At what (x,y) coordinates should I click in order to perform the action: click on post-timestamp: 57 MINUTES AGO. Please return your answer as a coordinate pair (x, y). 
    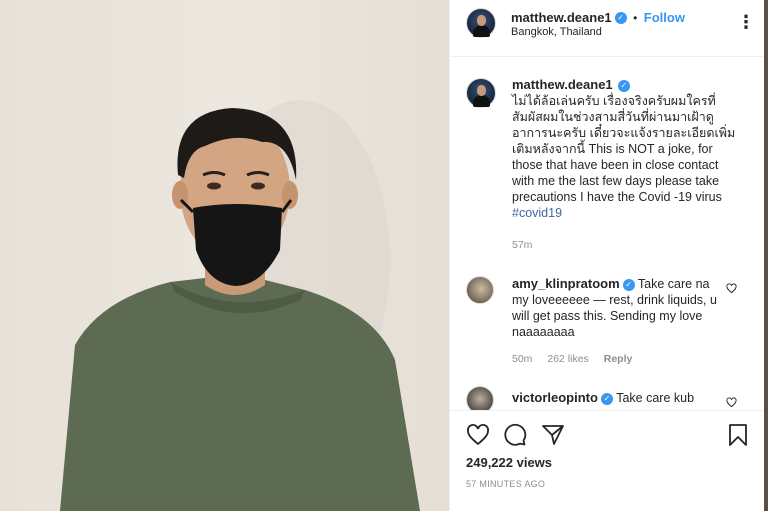
    Looking at the image, I should click on (505, 484).